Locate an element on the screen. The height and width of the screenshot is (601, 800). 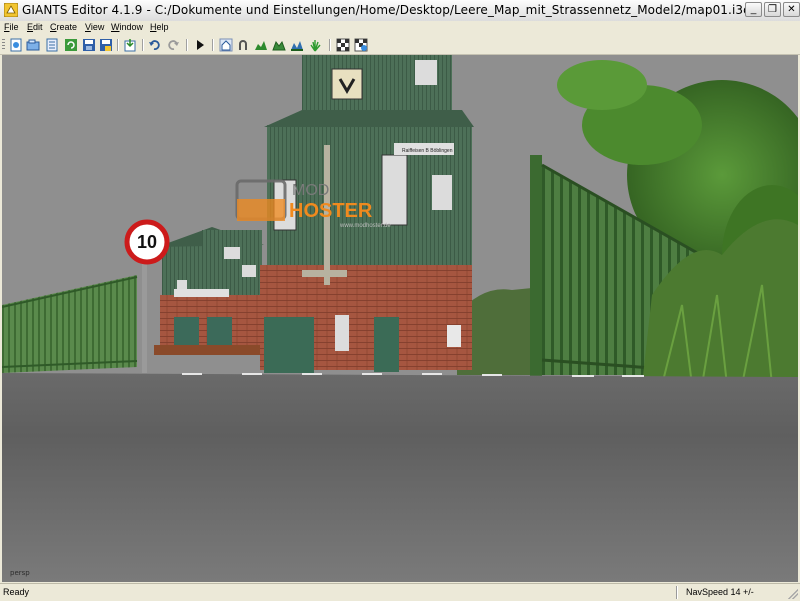
menu-window: Window is located at coordinates (127, 27).